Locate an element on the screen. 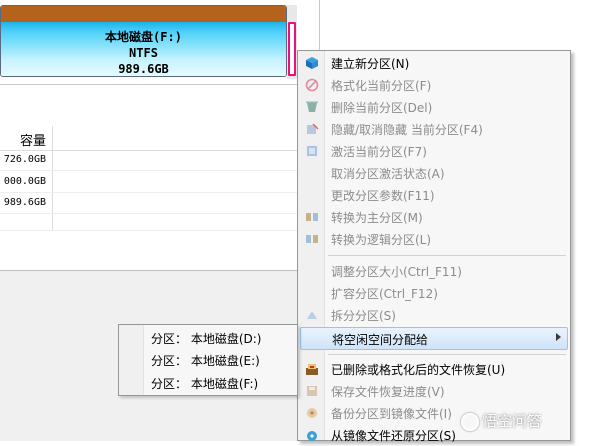 This screenshot has width=591, height=446. watermark: 悟空问答 is located at coordinates (525, 422).